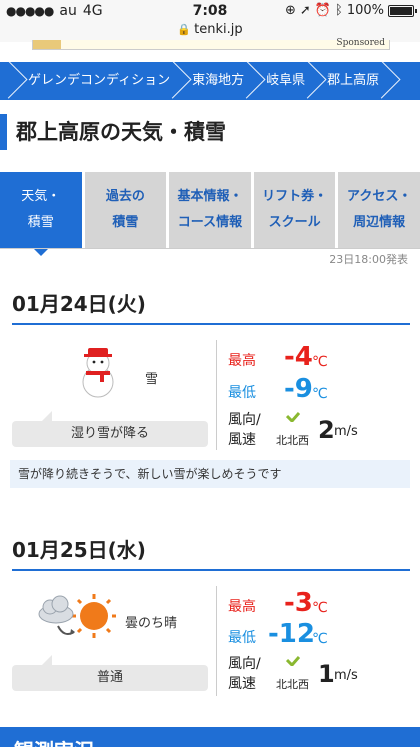 The height and width of the screenshot is (747, 420). I want to click on forecast-comment: 雪が降り続きそうで、新しい雪が楽しめそうです, so click(210, 474).